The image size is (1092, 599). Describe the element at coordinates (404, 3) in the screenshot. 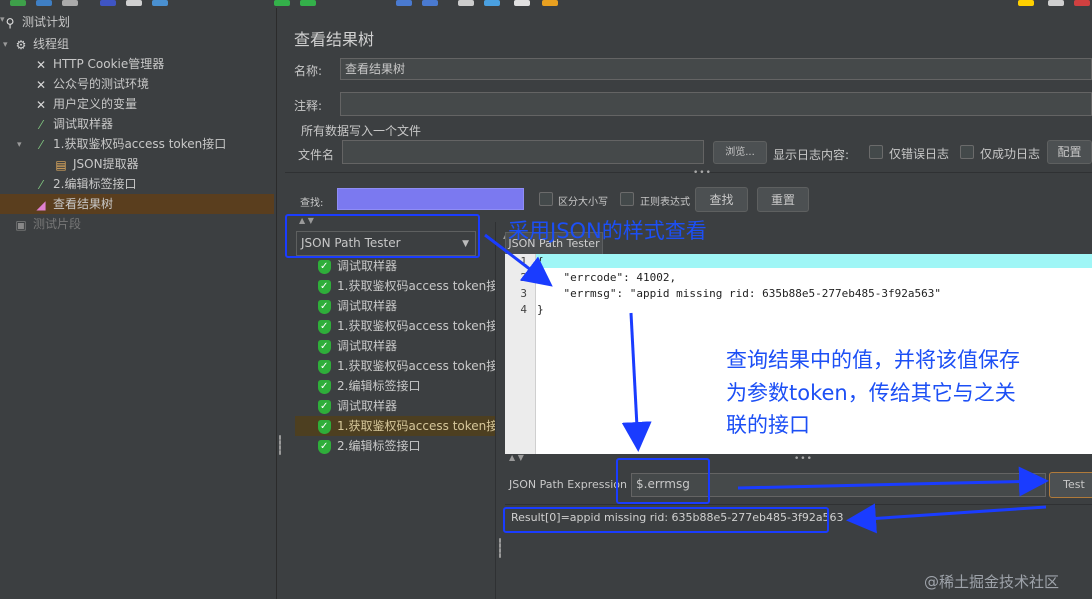

I see `clear-icon` at that location.